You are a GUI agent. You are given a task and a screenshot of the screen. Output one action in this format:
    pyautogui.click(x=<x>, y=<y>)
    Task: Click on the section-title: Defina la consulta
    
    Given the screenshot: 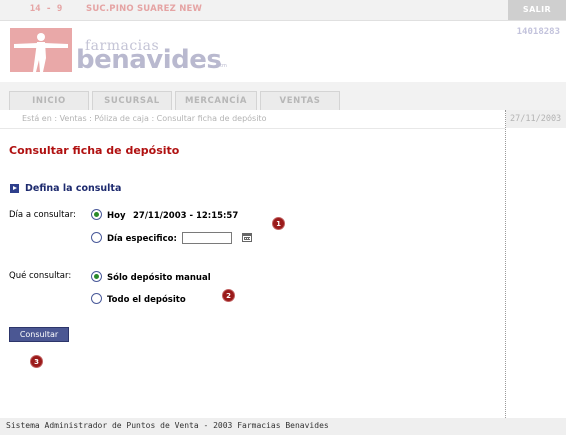 What is the action you would take?
    pyautogui.click(x=73, y=188)
    